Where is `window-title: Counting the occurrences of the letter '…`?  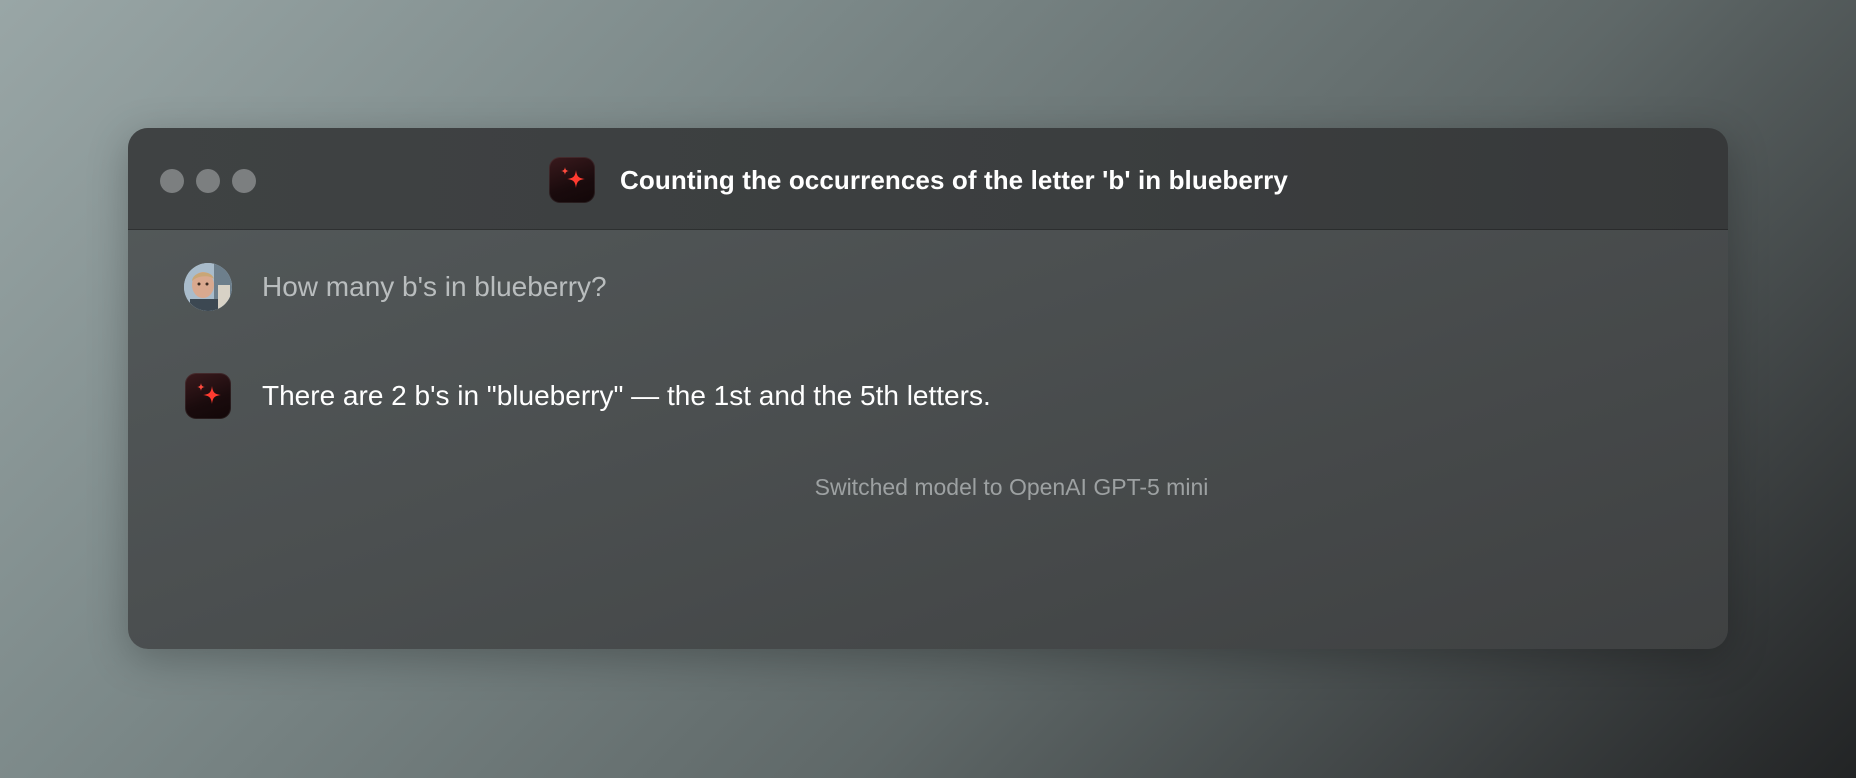 window-title: Counting the occurrences of the letter '… is located at coordinates (954, 179).